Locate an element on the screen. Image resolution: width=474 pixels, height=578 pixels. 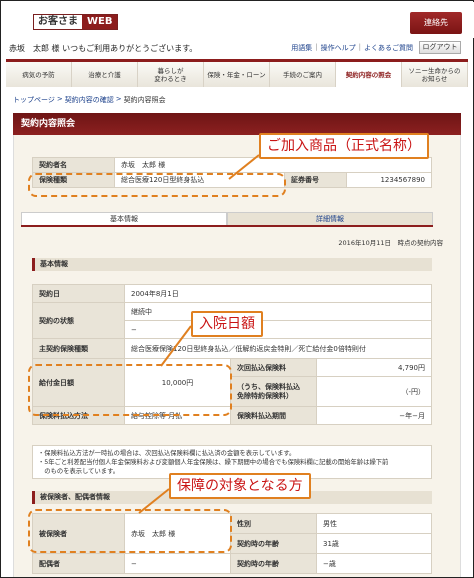
callout-product-name: ご加入商品（正式名称） is located at coordinates (344, 146).